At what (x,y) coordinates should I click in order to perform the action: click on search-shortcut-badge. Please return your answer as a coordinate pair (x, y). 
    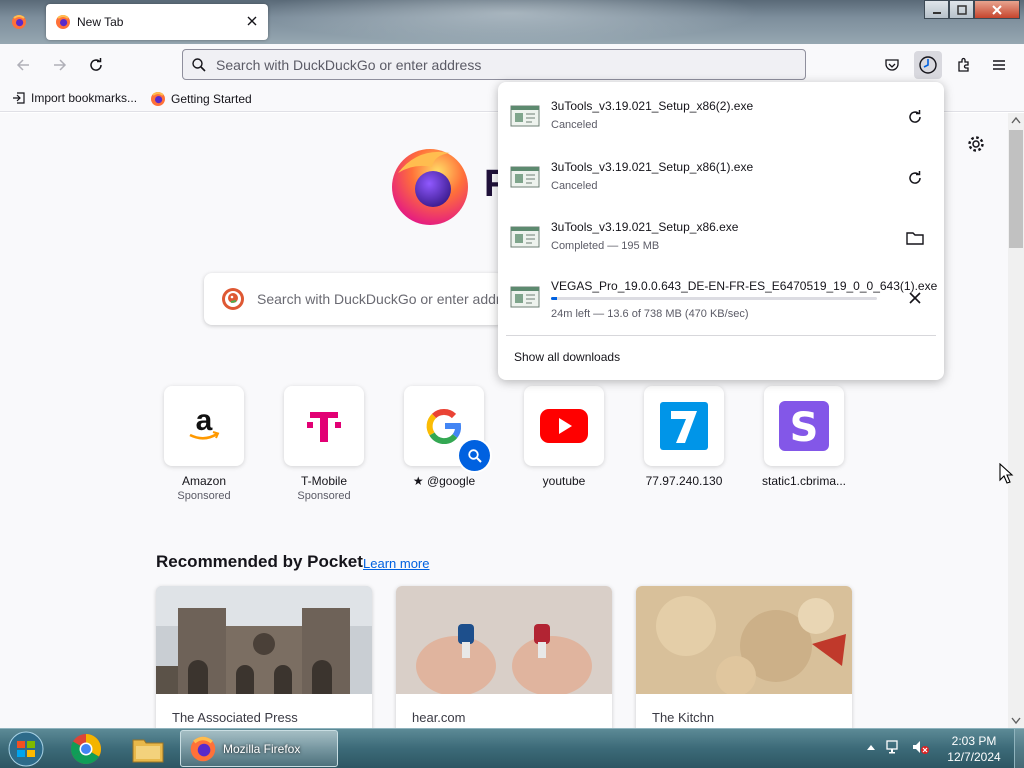
    Looking at the image, I should click on (474, 455).